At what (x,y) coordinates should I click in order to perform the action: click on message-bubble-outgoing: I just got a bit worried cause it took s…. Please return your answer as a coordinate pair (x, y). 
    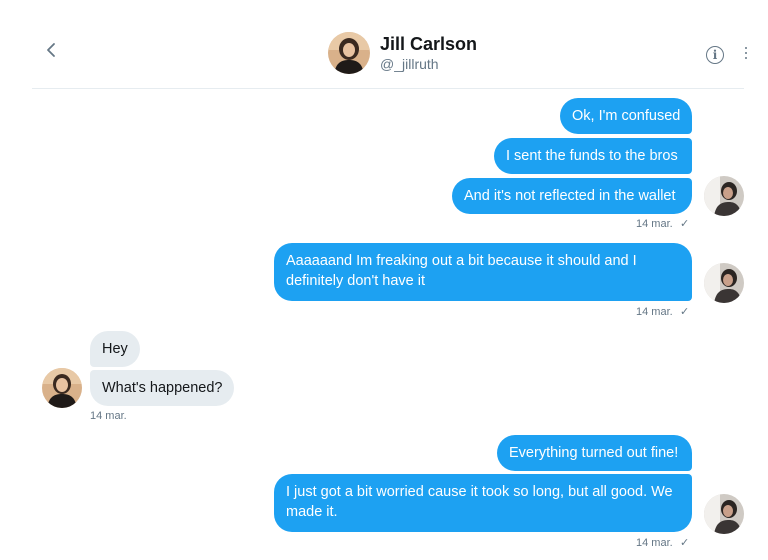
    Looking at the image, I should click on (483, 503).